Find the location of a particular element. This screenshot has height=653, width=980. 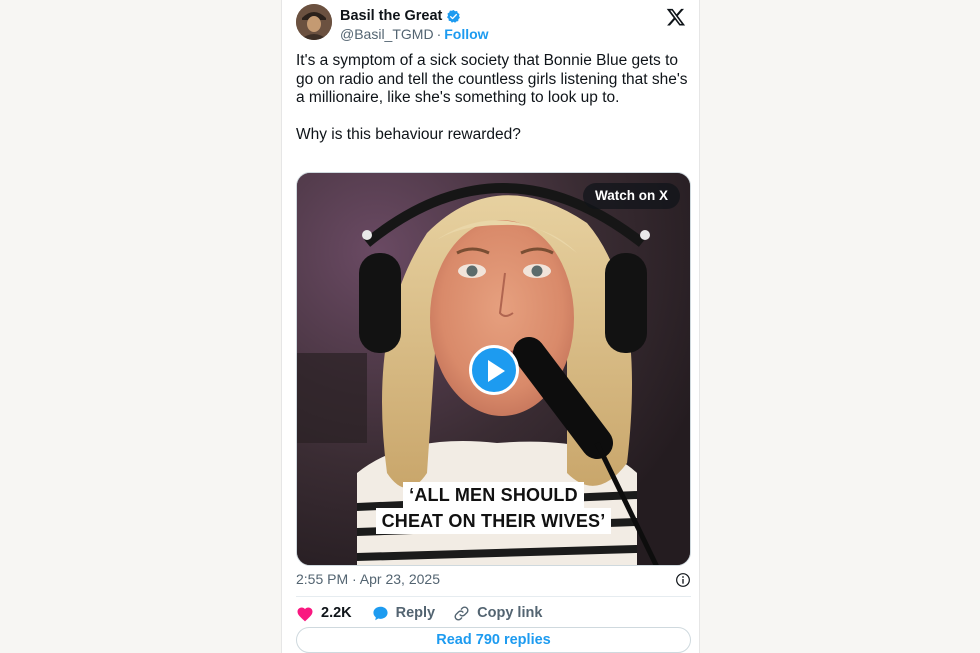

x-logo-icon is located at coordinates (676, 17).